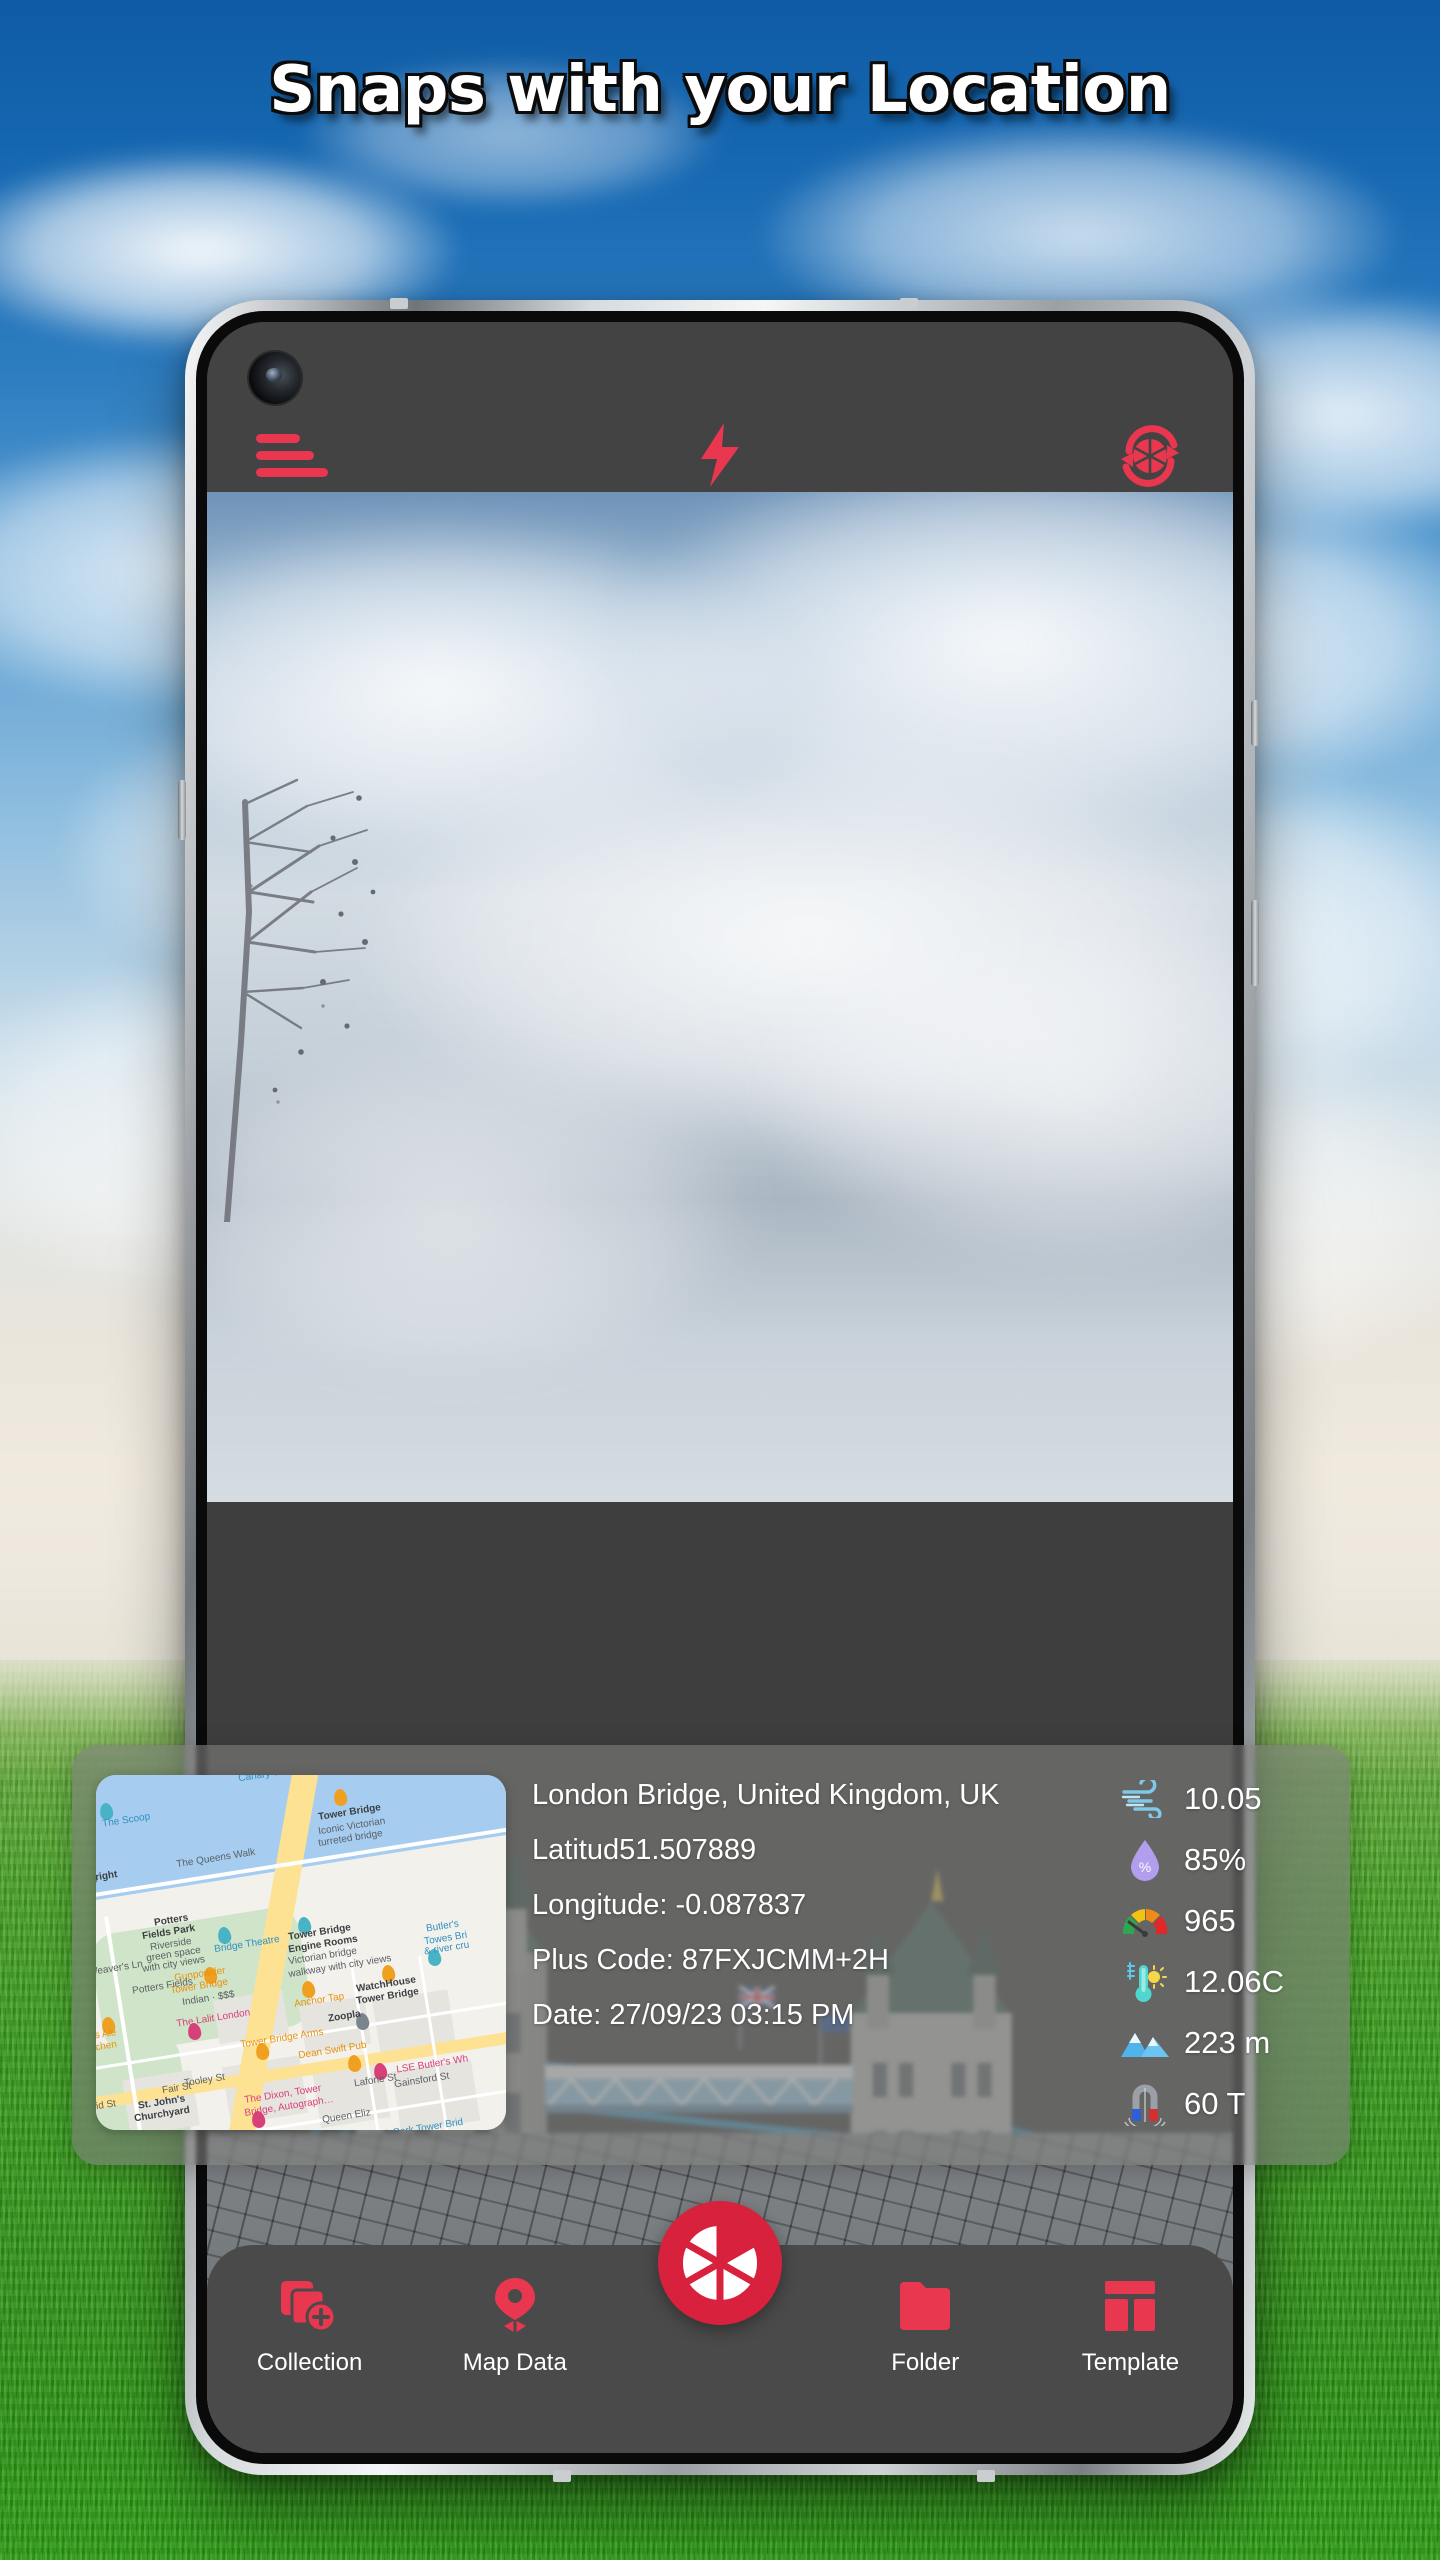 The image size is (1440, 2560). I want to click on hamburger-menu-icon, so click(292, 455).